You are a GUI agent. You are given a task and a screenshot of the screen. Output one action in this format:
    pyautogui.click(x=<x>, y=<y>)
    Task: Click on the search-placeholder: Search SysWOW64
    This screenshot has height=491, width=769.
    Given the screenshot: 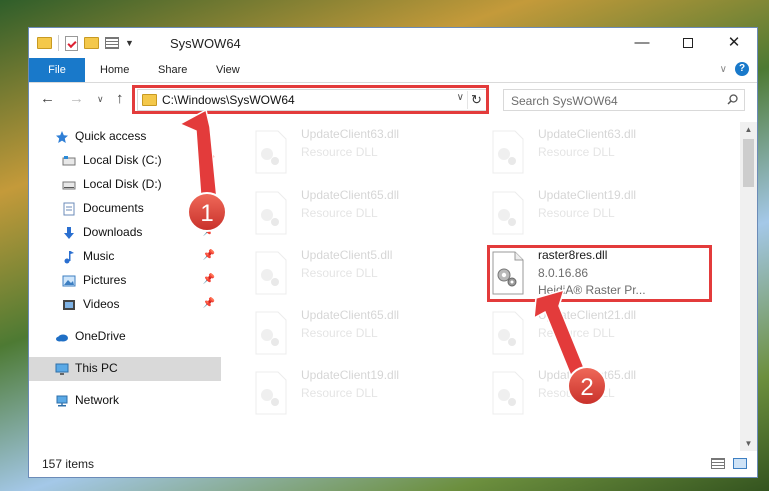 What is the action you would take?
    pyautogui.click(x=564, y=101)
    